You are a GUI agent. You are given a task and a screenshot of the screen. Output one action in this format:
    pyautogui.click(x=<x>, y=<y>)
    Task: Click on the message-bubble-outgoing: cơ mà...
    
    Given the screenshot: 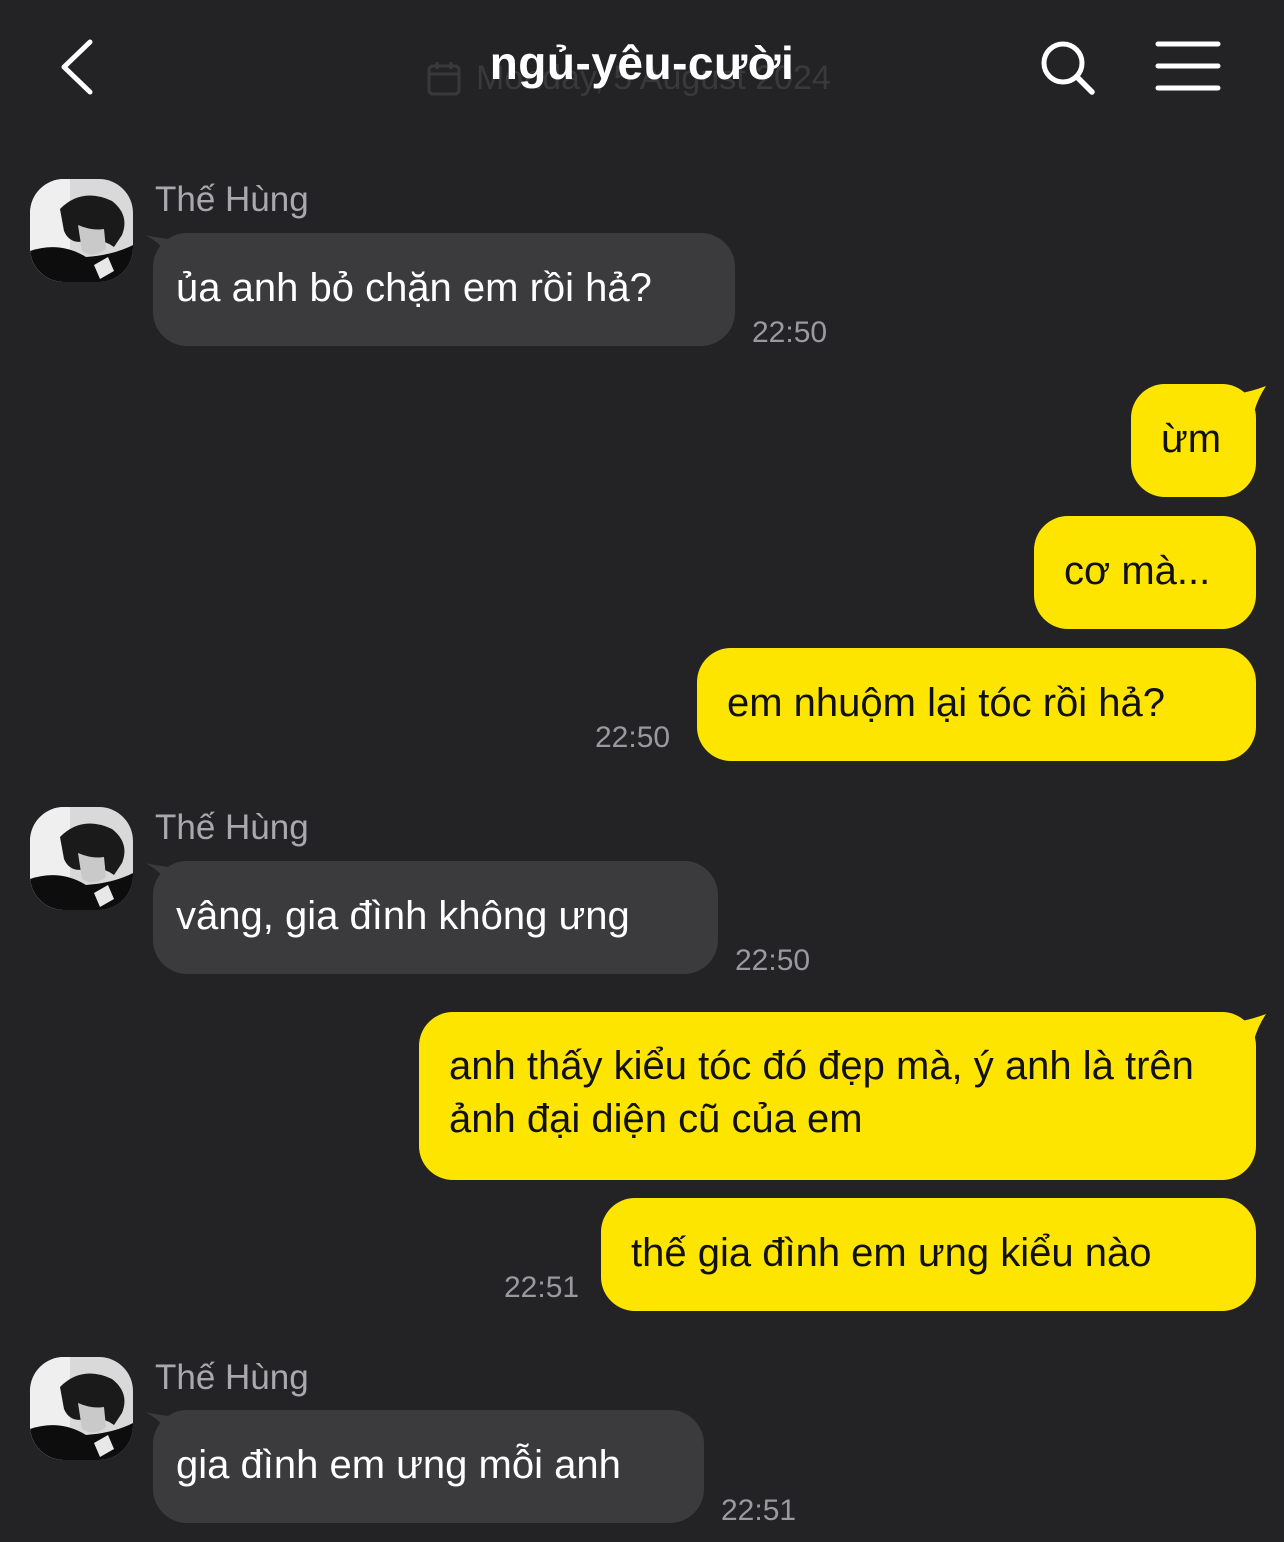 What is the action you would take?
    pyautogui.click(x=1145, y=572)
    